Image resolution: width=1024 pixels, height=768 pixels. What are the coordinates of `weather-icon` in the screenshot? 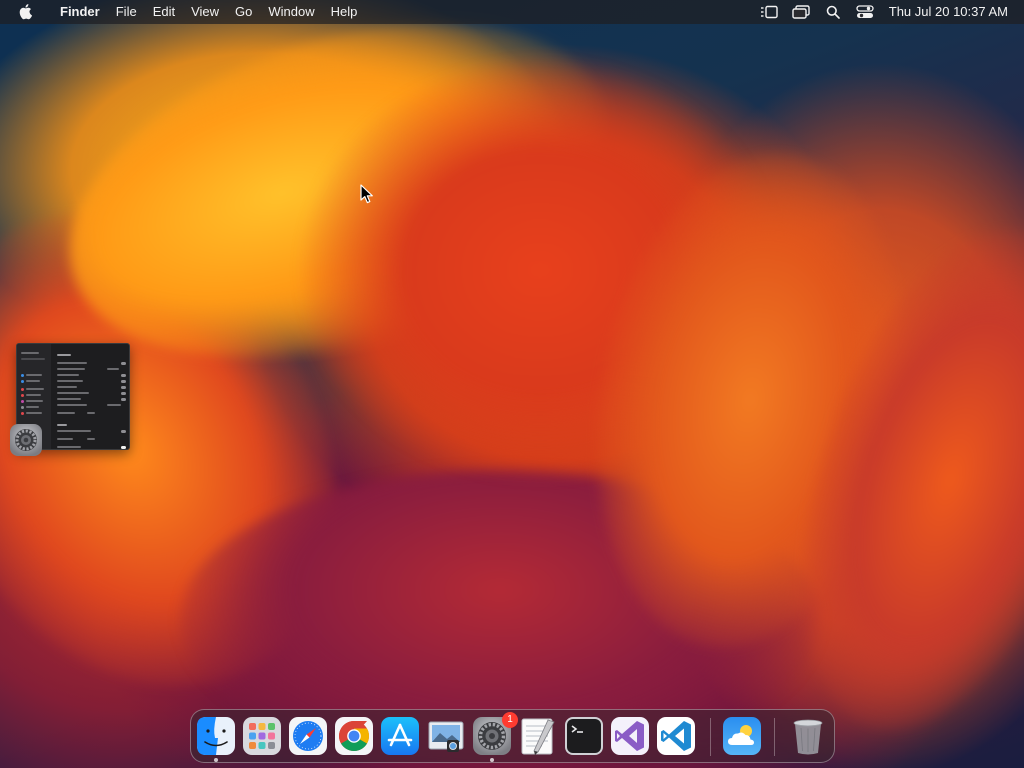 It's located at (742, 736).